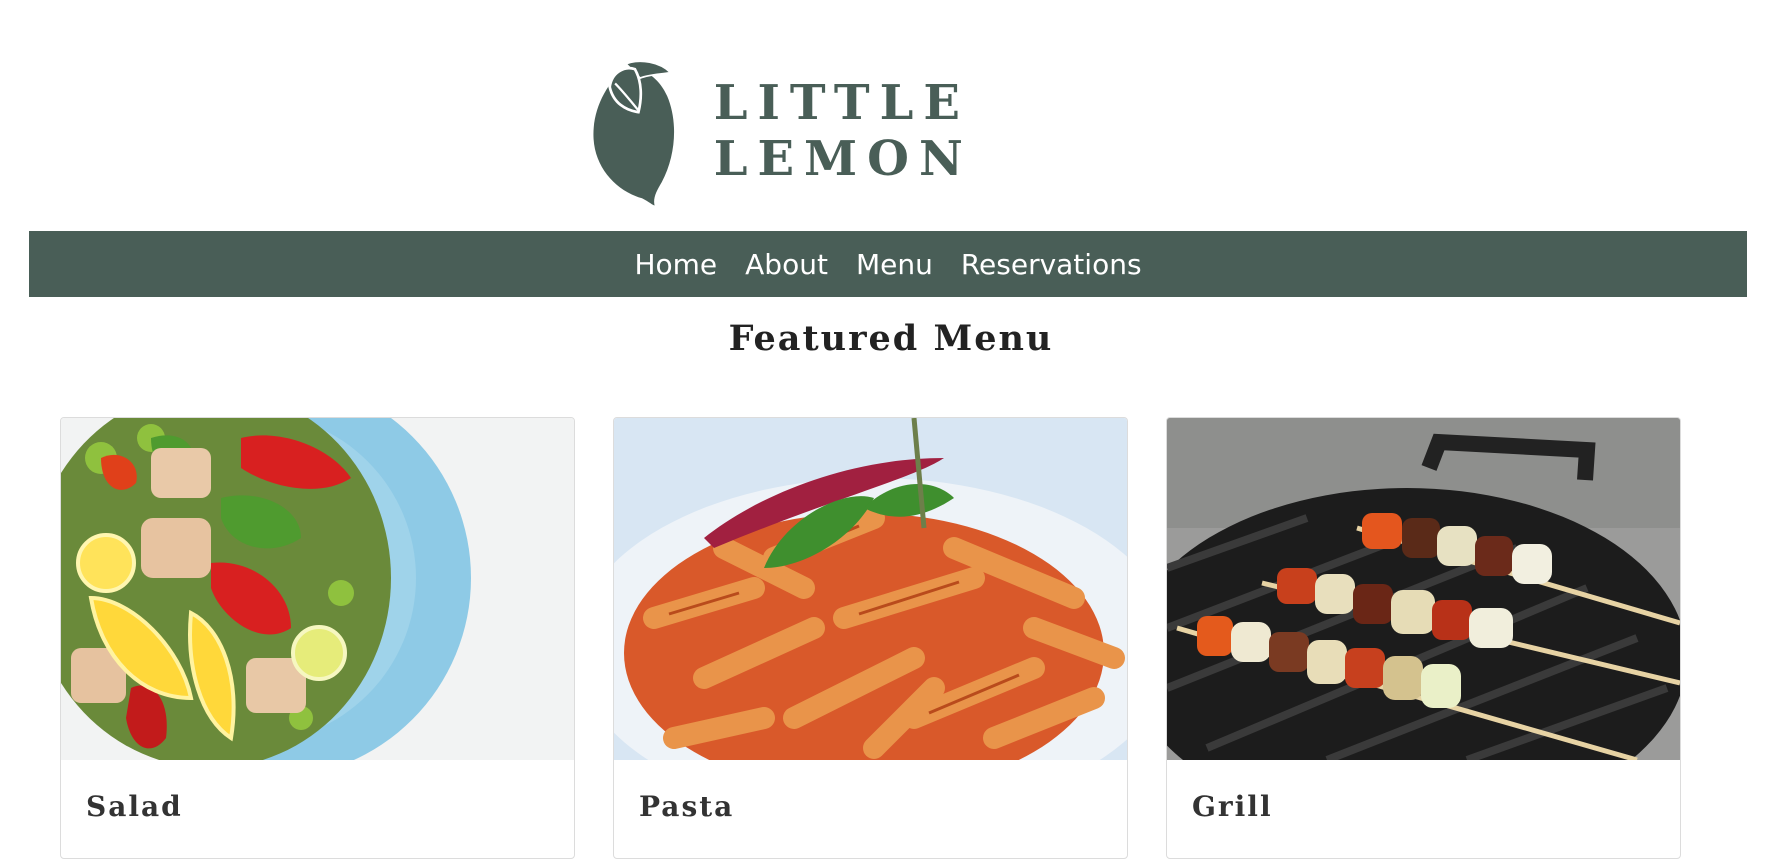 The height and width of the screenshot is (859, 1782). What do you see at coordinates (1051, 264) in the screenshot?
I see `nav-reservations: Reservations` at bounding box center [1051, 264].